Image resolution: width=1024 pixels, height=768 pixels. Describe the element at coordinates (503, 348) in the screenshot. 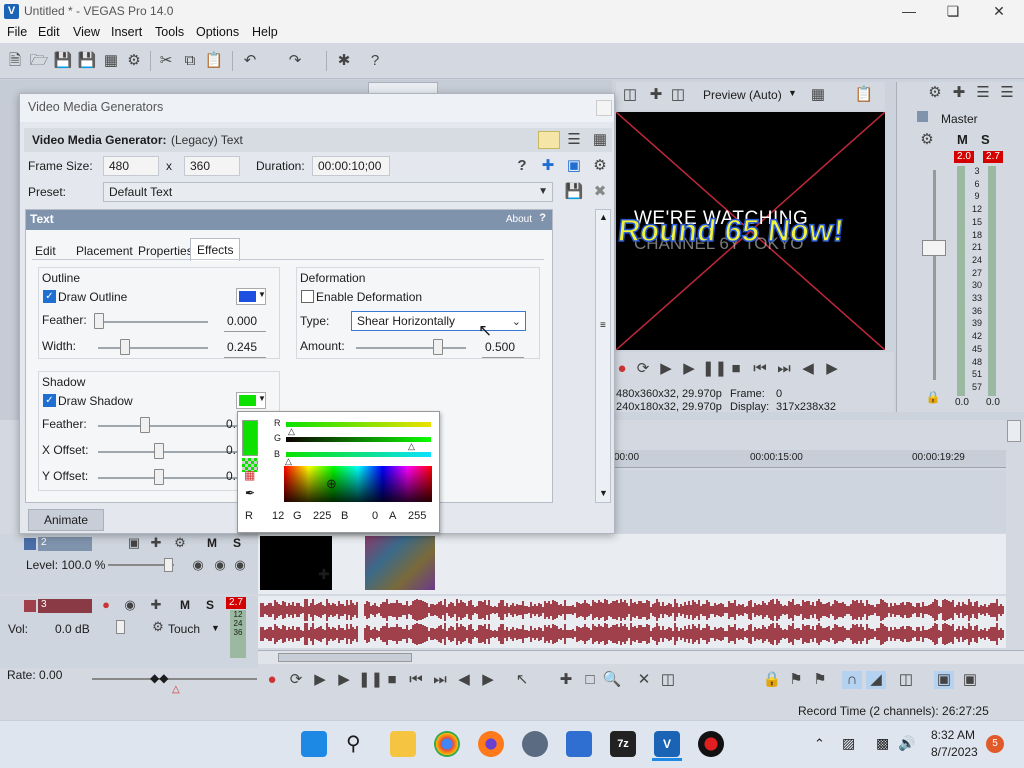

I see `deformation-amount-value: 0.500` at that location.